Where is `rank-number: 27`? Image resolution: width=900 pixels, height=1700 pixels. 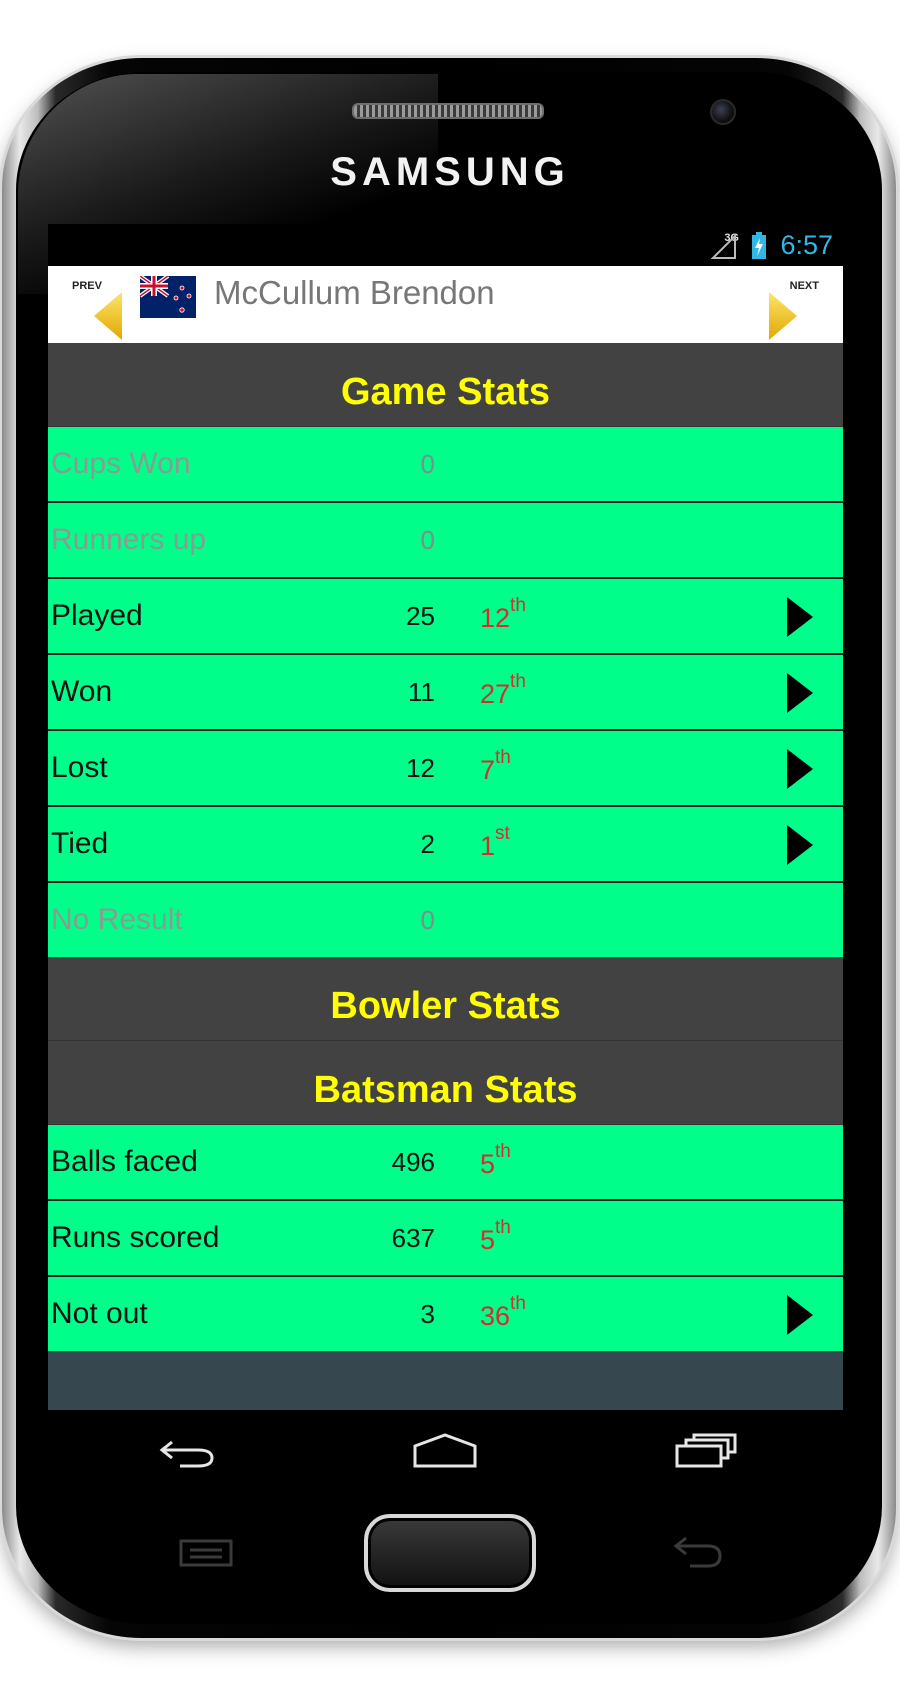 rank-number: 27 is located at coordinates (495, 694).